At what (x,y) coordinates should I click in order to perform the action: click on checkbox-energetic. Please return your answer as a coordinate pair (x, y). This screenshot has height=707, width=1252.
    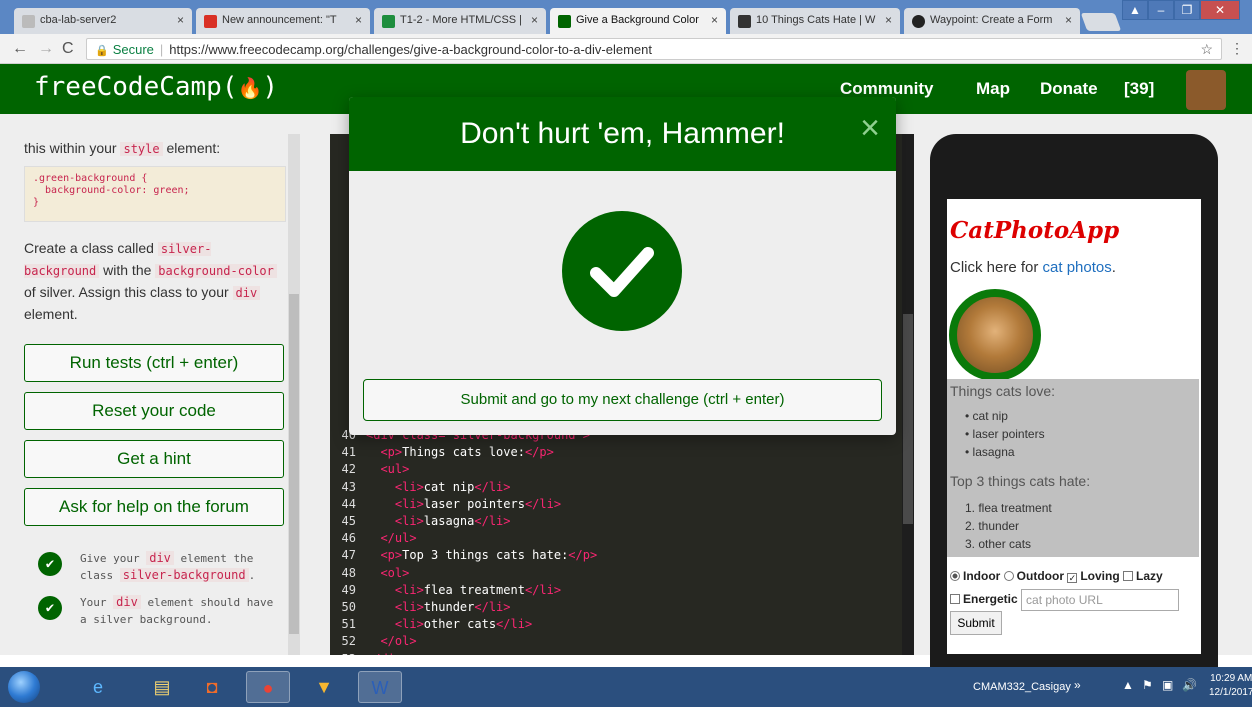
    Looking at the image, I should click on (955, 599).